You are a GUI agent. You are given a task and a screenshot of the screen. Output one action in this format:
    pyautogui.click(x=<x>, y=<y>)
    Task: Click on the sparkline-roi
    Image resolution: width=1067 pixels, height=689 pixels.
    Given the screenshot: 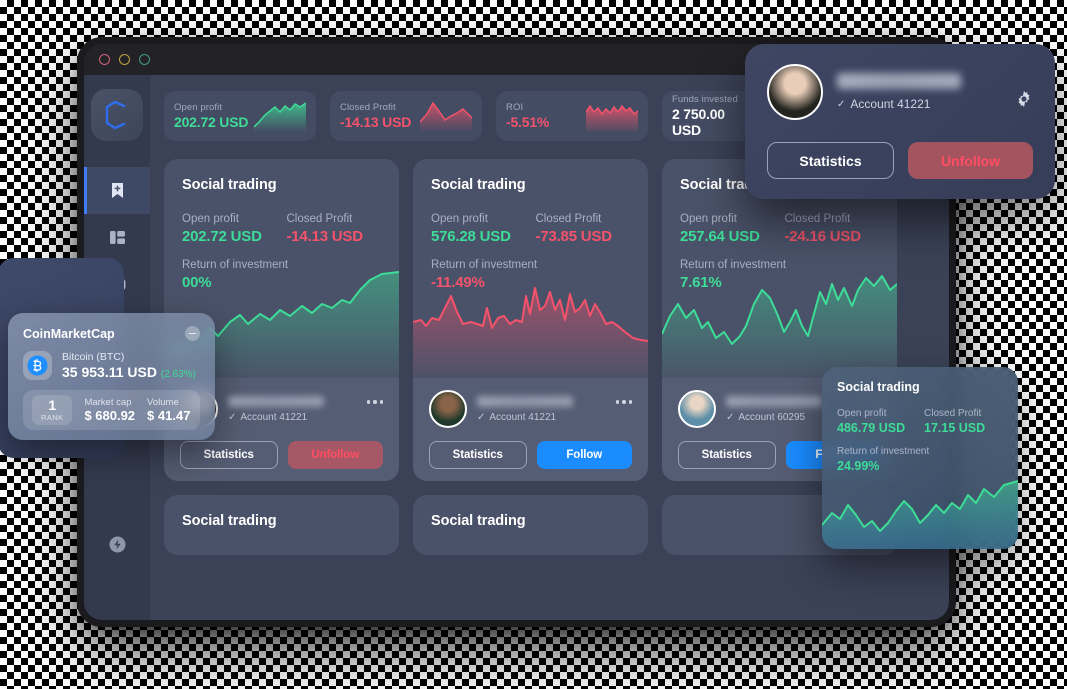 What is the action you would take?
    pyautogui.click(x=612, y=118)
    